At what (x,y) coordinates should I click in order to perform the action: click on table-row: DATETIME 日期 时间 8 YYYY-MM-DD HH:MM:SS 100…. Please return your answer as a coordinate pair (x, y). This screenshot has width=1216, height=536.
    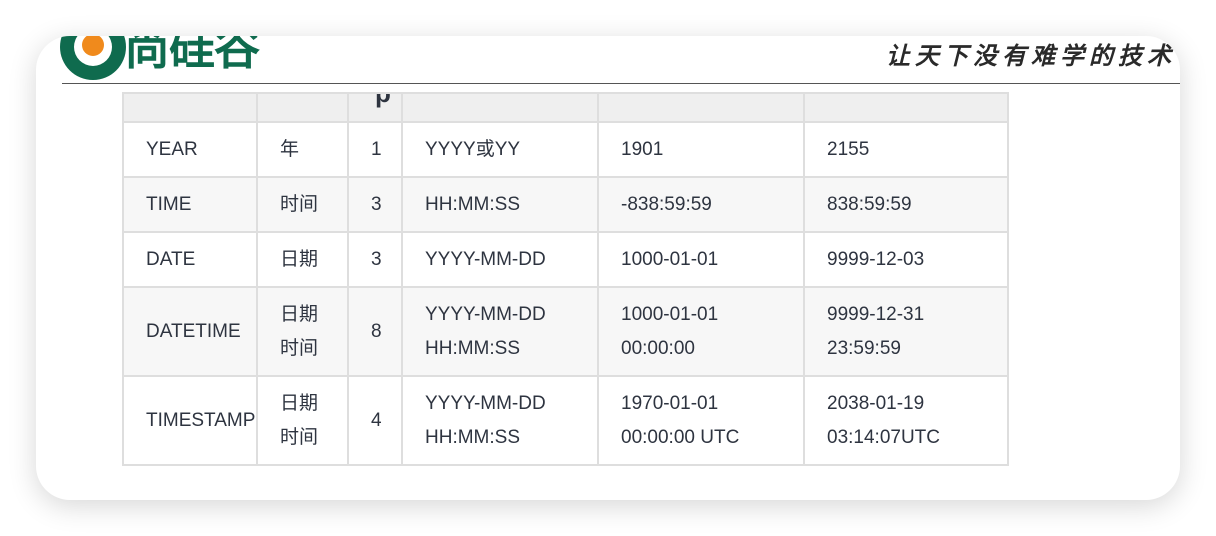
    Looking at the image, I should click on (565, 331).